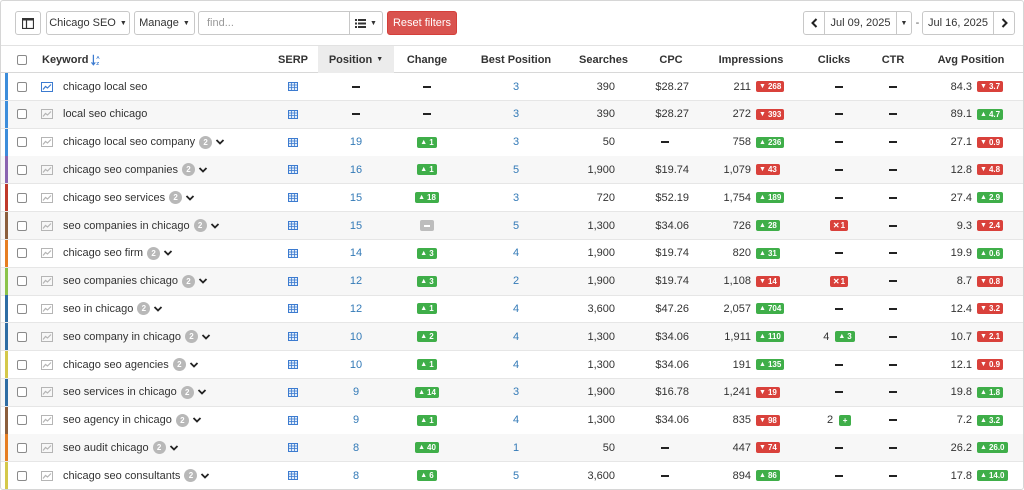 Image resolution: width=1024 pixels, height=490 pixels. Describe the element at coordinates (671, 59) in the screenshot. I see `column-cpc: CPC` at that location.